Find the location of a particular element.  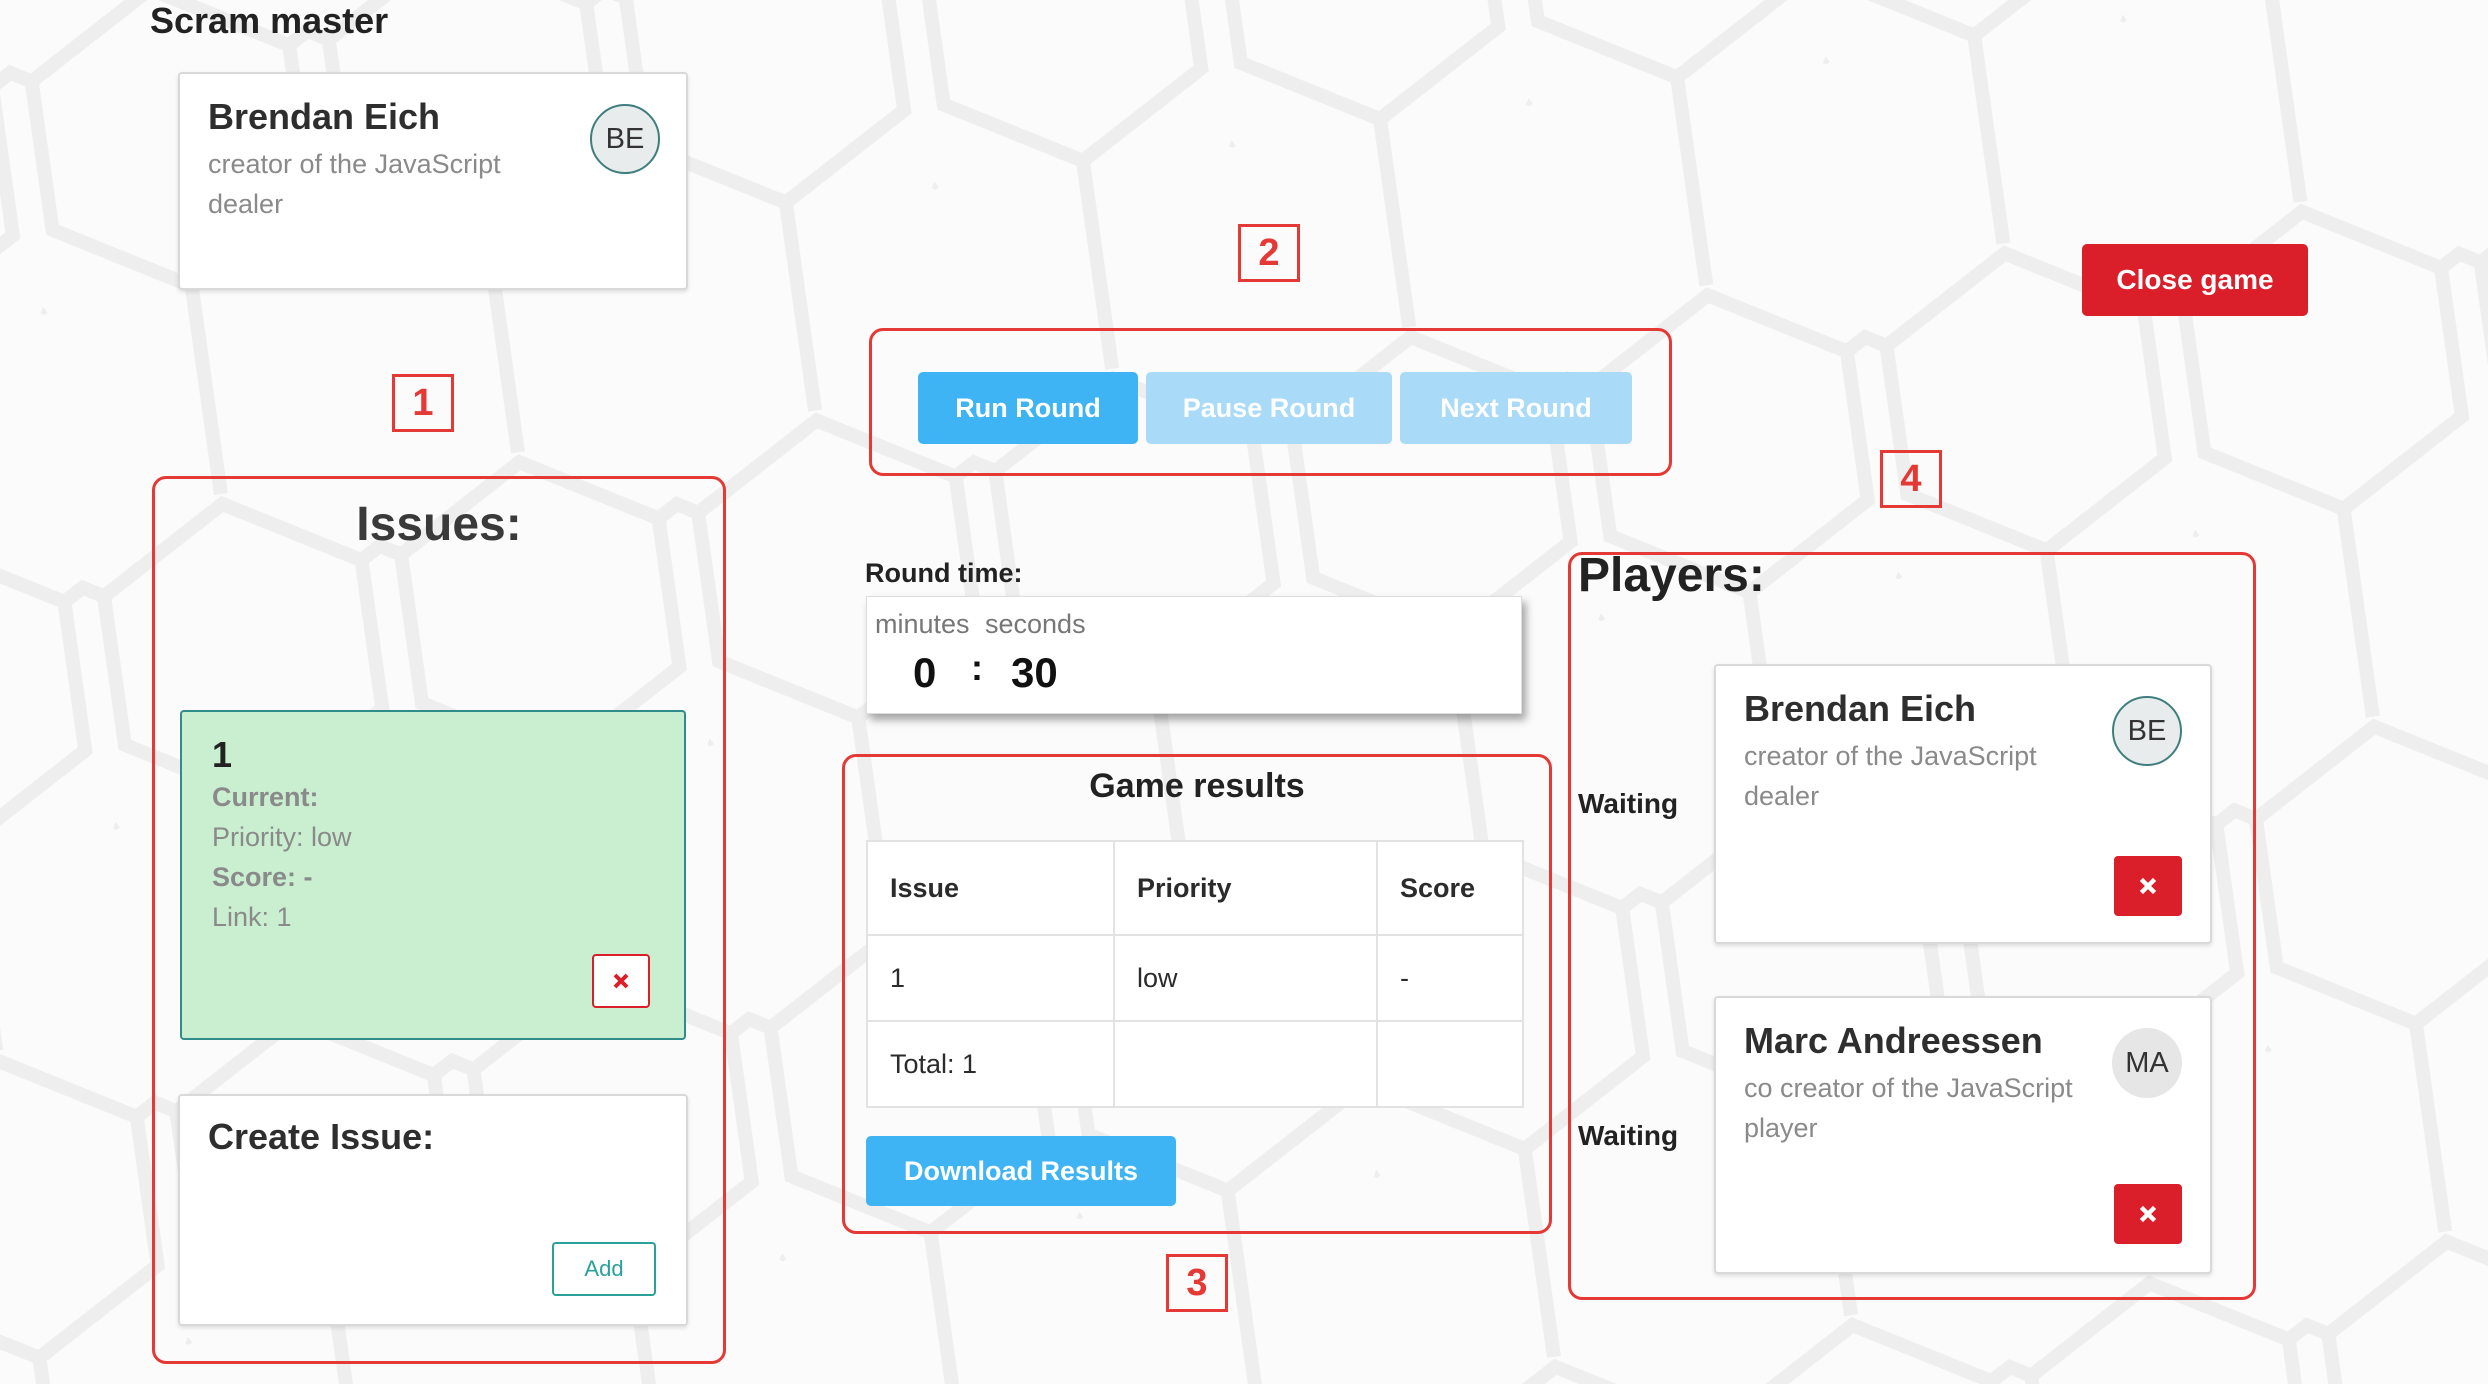

create-issue-title: Create Issue: is located at coordinates (321, 1136).